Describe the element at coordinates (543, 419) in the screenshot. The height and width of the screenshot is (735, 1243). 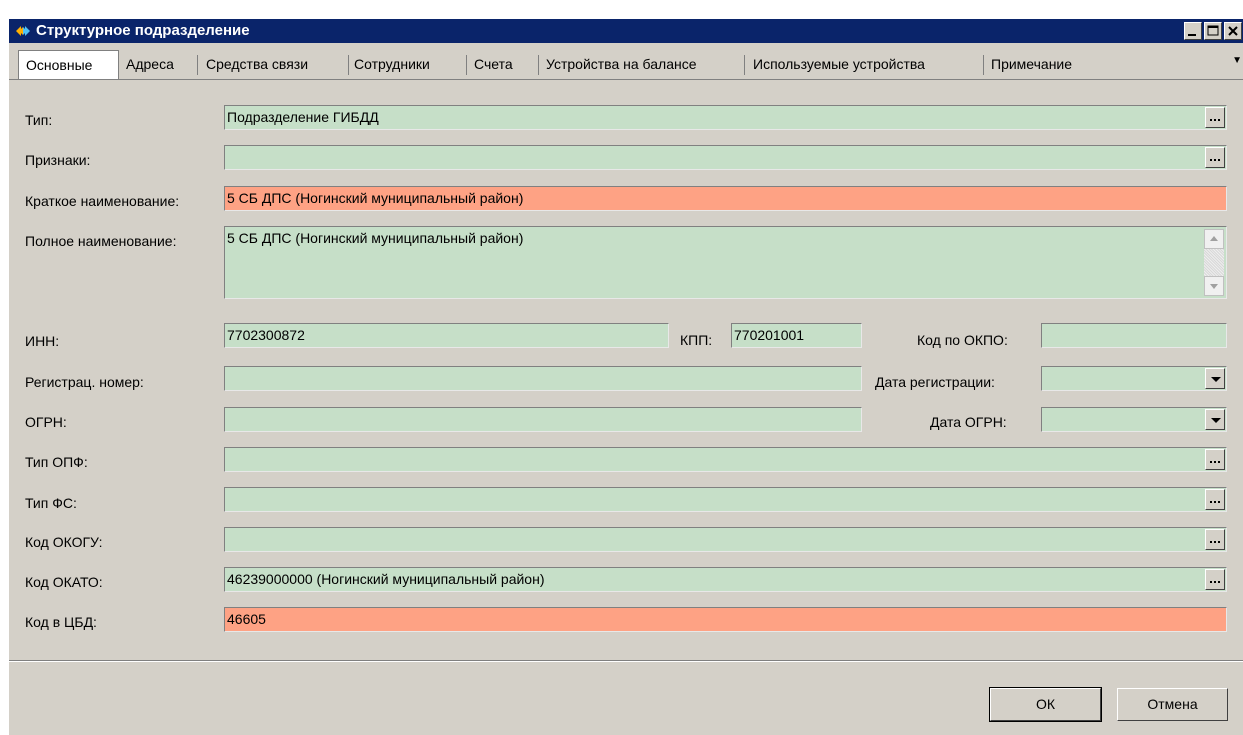
I see `ogrn-field` at that location.